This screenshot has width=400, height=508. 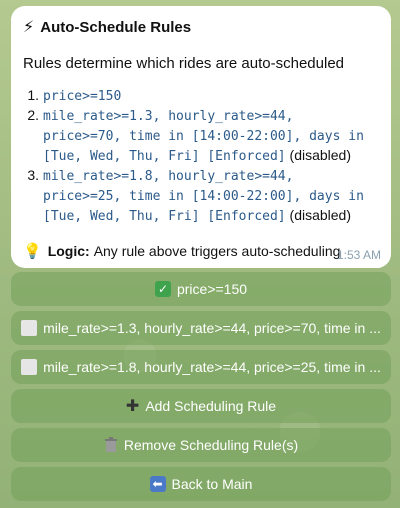 I want to click on back-to-main-button: ⬅ Back to Main, so click(x=201, y=484).